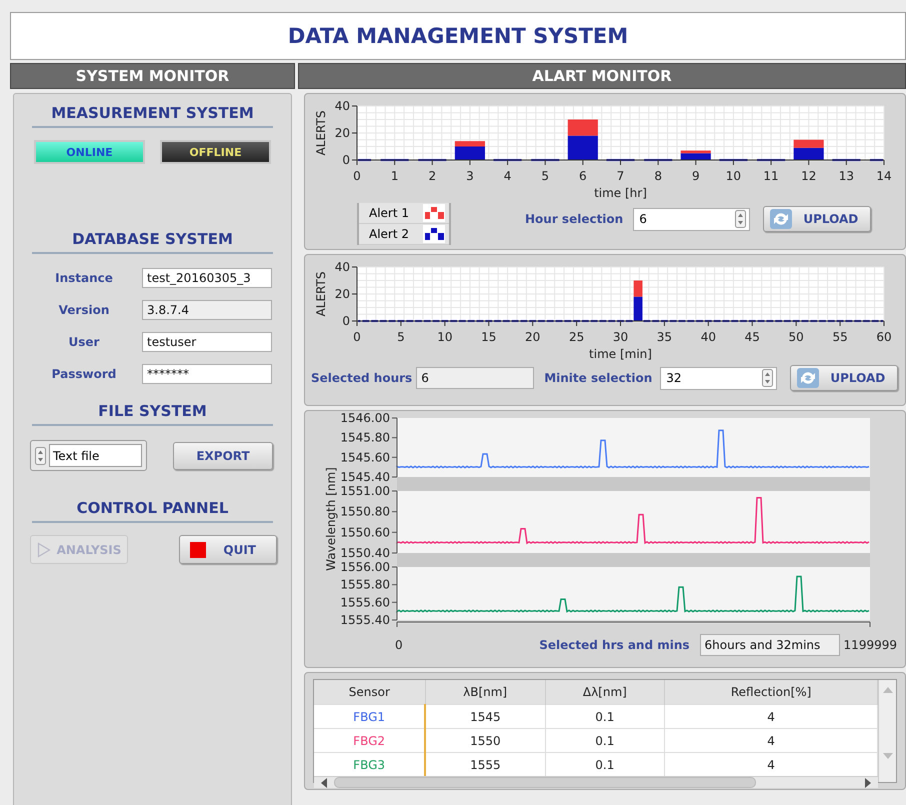  Describe the element at coordinates (365, 491) in the screenshot. I see `tick-label: 1551.00` at that location.